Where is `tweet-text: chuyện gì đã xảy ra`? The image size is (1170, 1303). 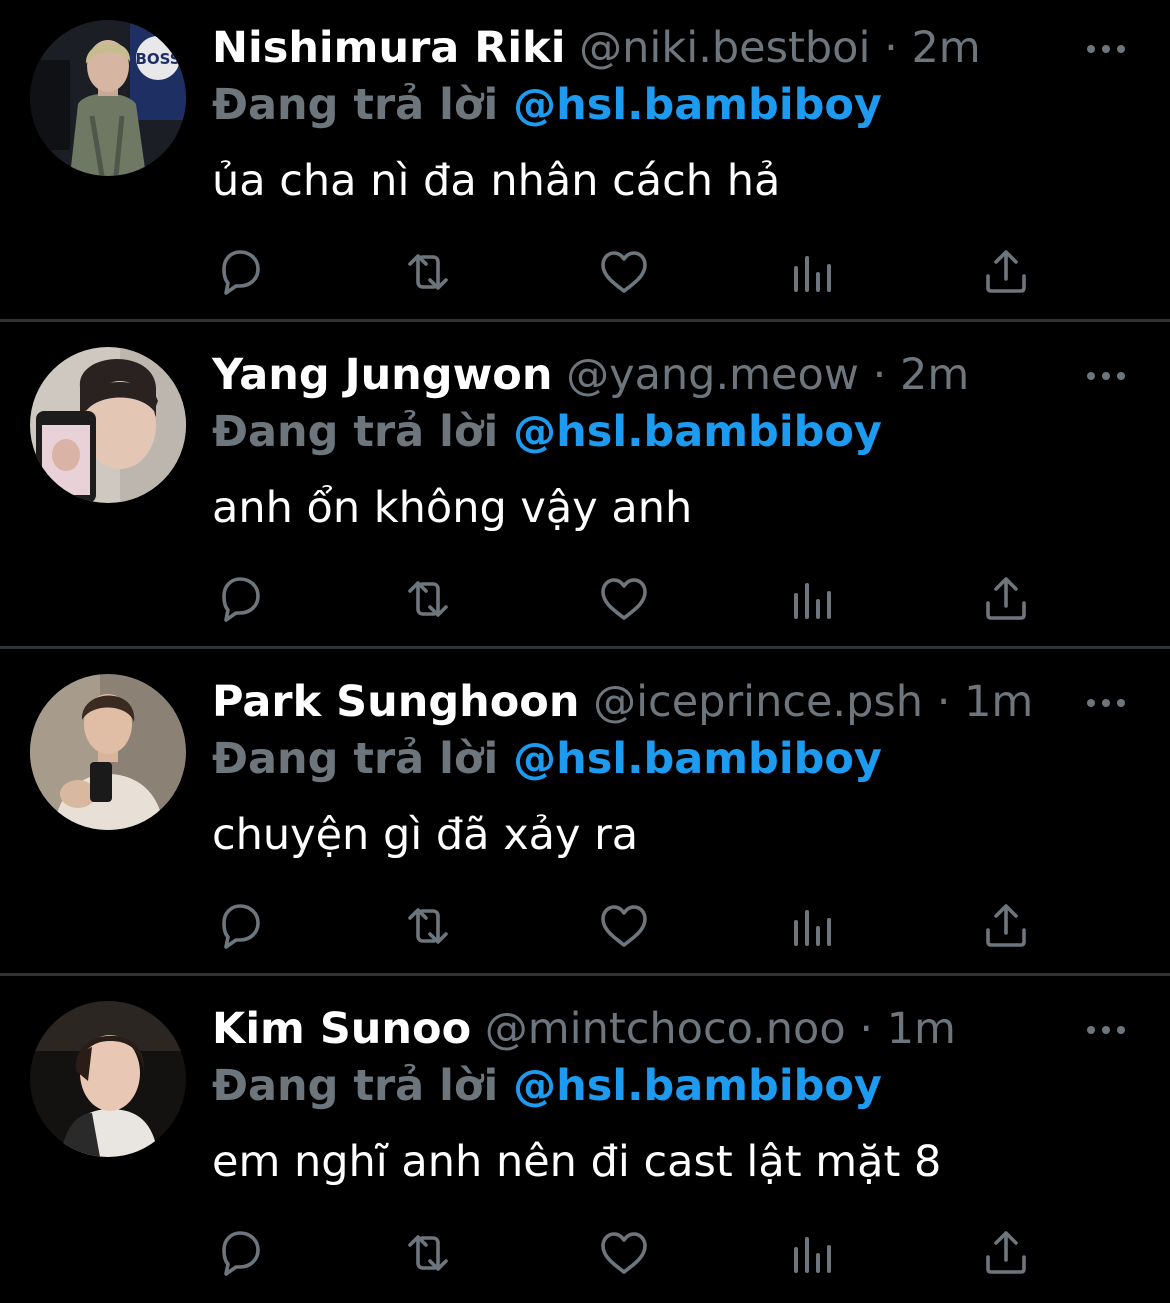
tweet-text: chuyện gì đã xảy ra is located at coordinates (425, 835).